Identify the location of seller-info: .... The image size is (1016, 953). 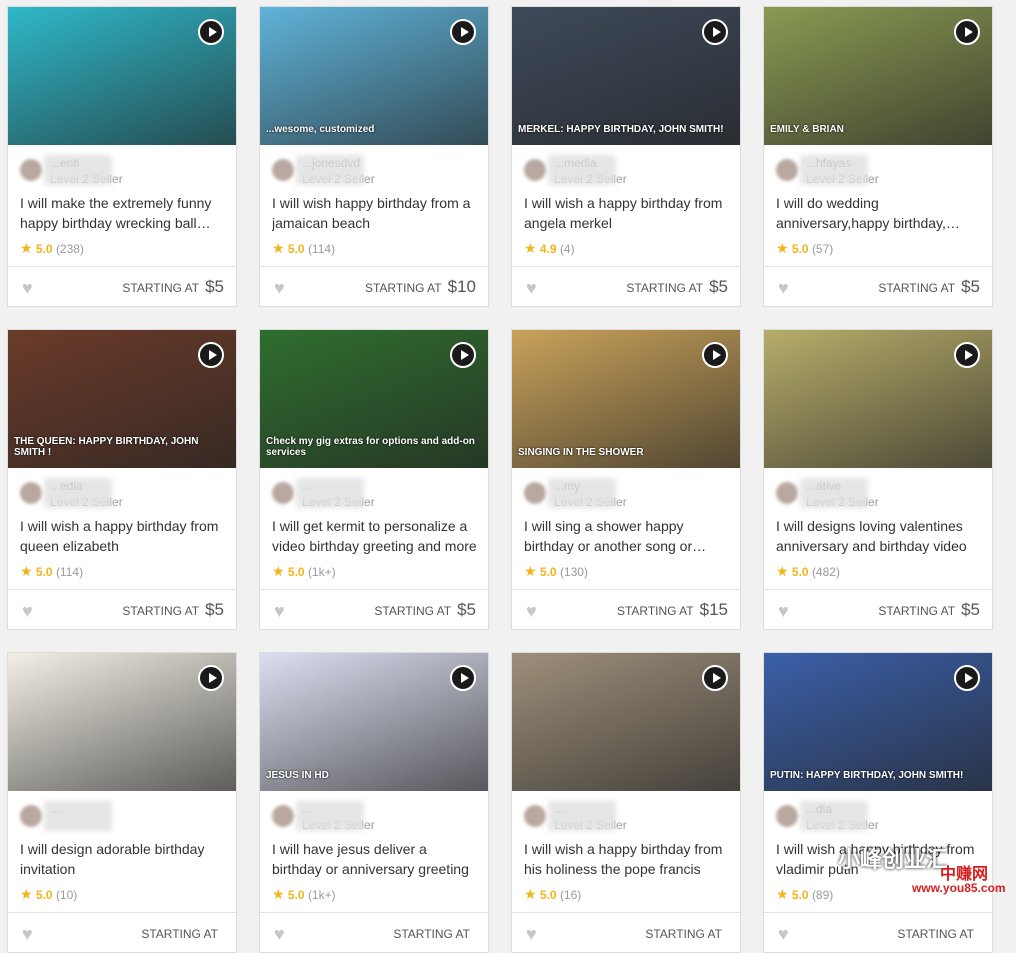
(123, 817).